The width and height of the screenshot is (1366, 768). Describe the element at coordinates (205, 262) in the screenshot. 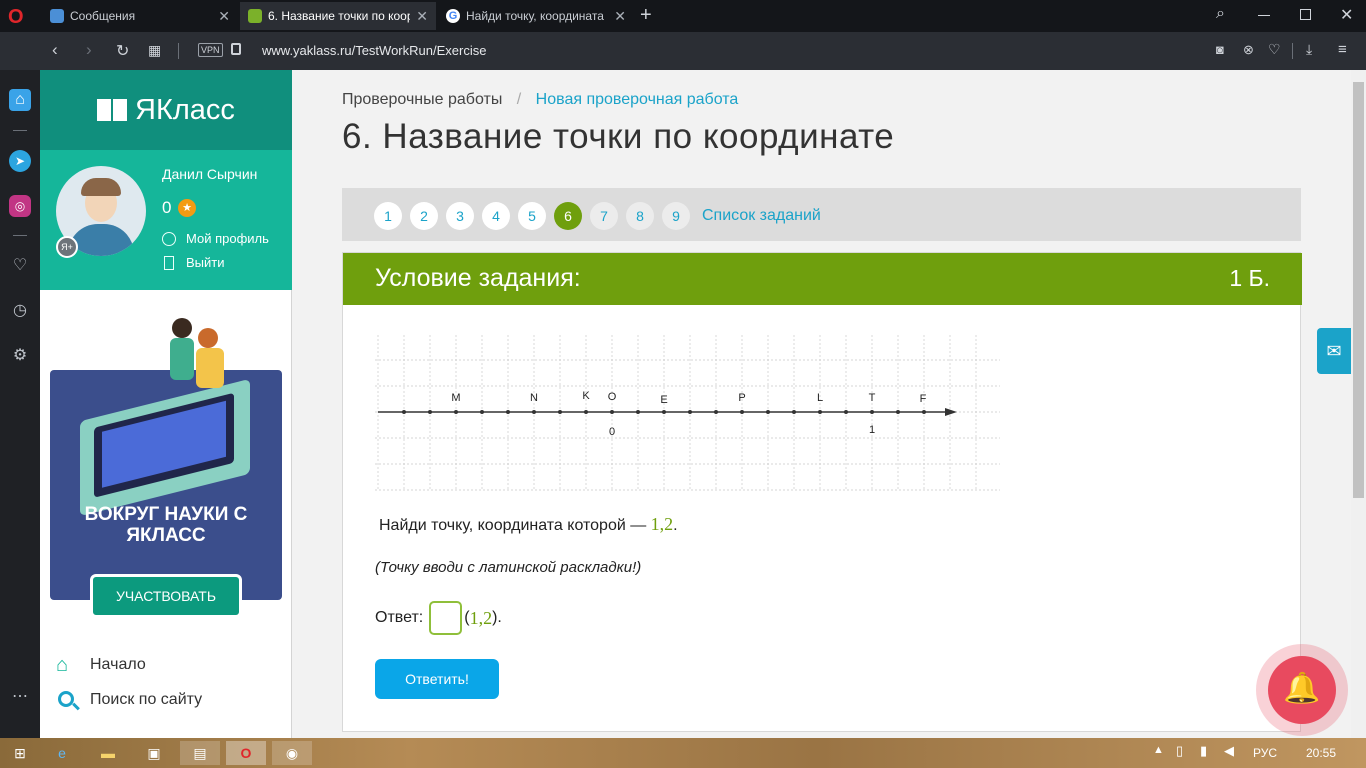

I see `logout-link: Выйти` at that location.